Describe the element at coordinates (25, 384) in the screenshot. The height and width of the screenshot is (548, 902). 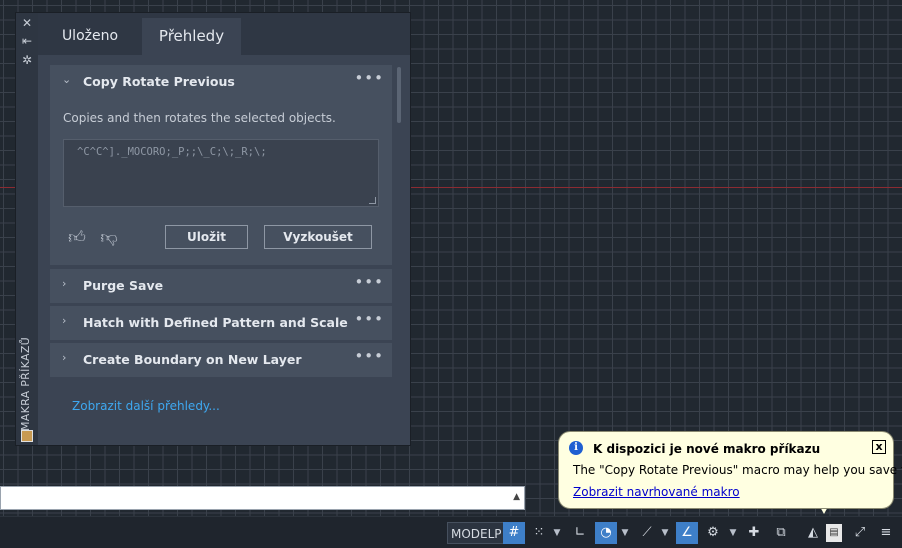
I see `palette-side-title: MAKRA PŘÍKAZŮ` at that location.